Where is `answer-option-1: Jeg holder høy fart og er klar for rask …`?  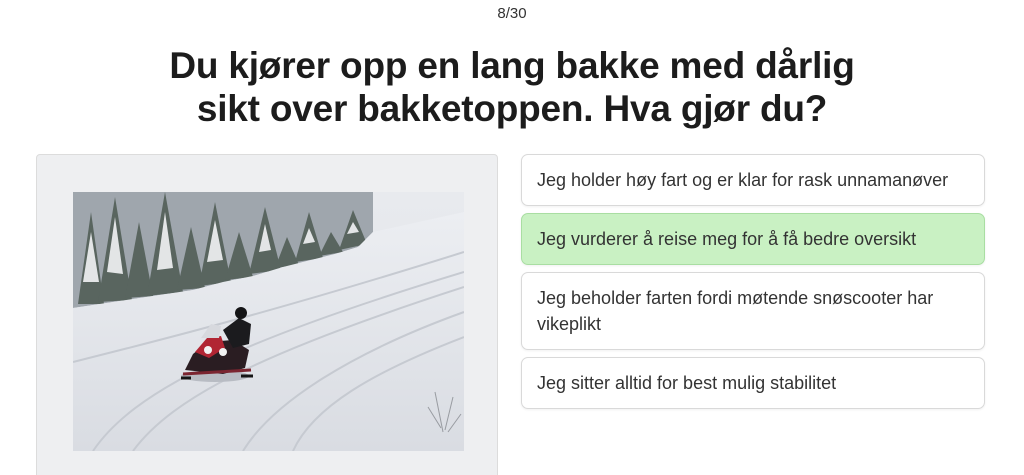 answer-option-1: Jeg holder høy fart og er klar for rask … is located at coordinates (753, 180).